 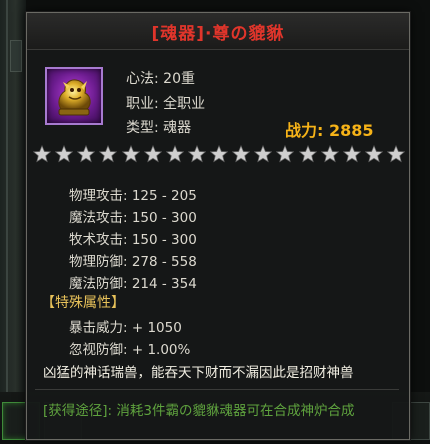 What do you see at coordinates (329, 130) in the screenshot?
I see `combat-power: 战力: 2885` at bounding box center [329, 130].